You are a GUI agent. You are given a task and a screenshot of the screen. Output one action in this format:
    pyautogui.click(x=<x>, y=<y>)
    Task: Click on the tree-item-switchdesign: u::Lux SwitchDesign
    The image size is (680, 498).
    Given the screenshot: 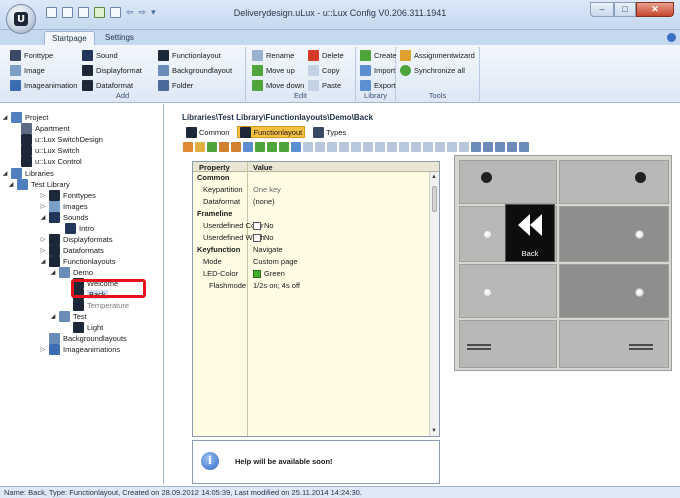 What is the action you would take?
    pyautogui.click(x=57, y=139)
    